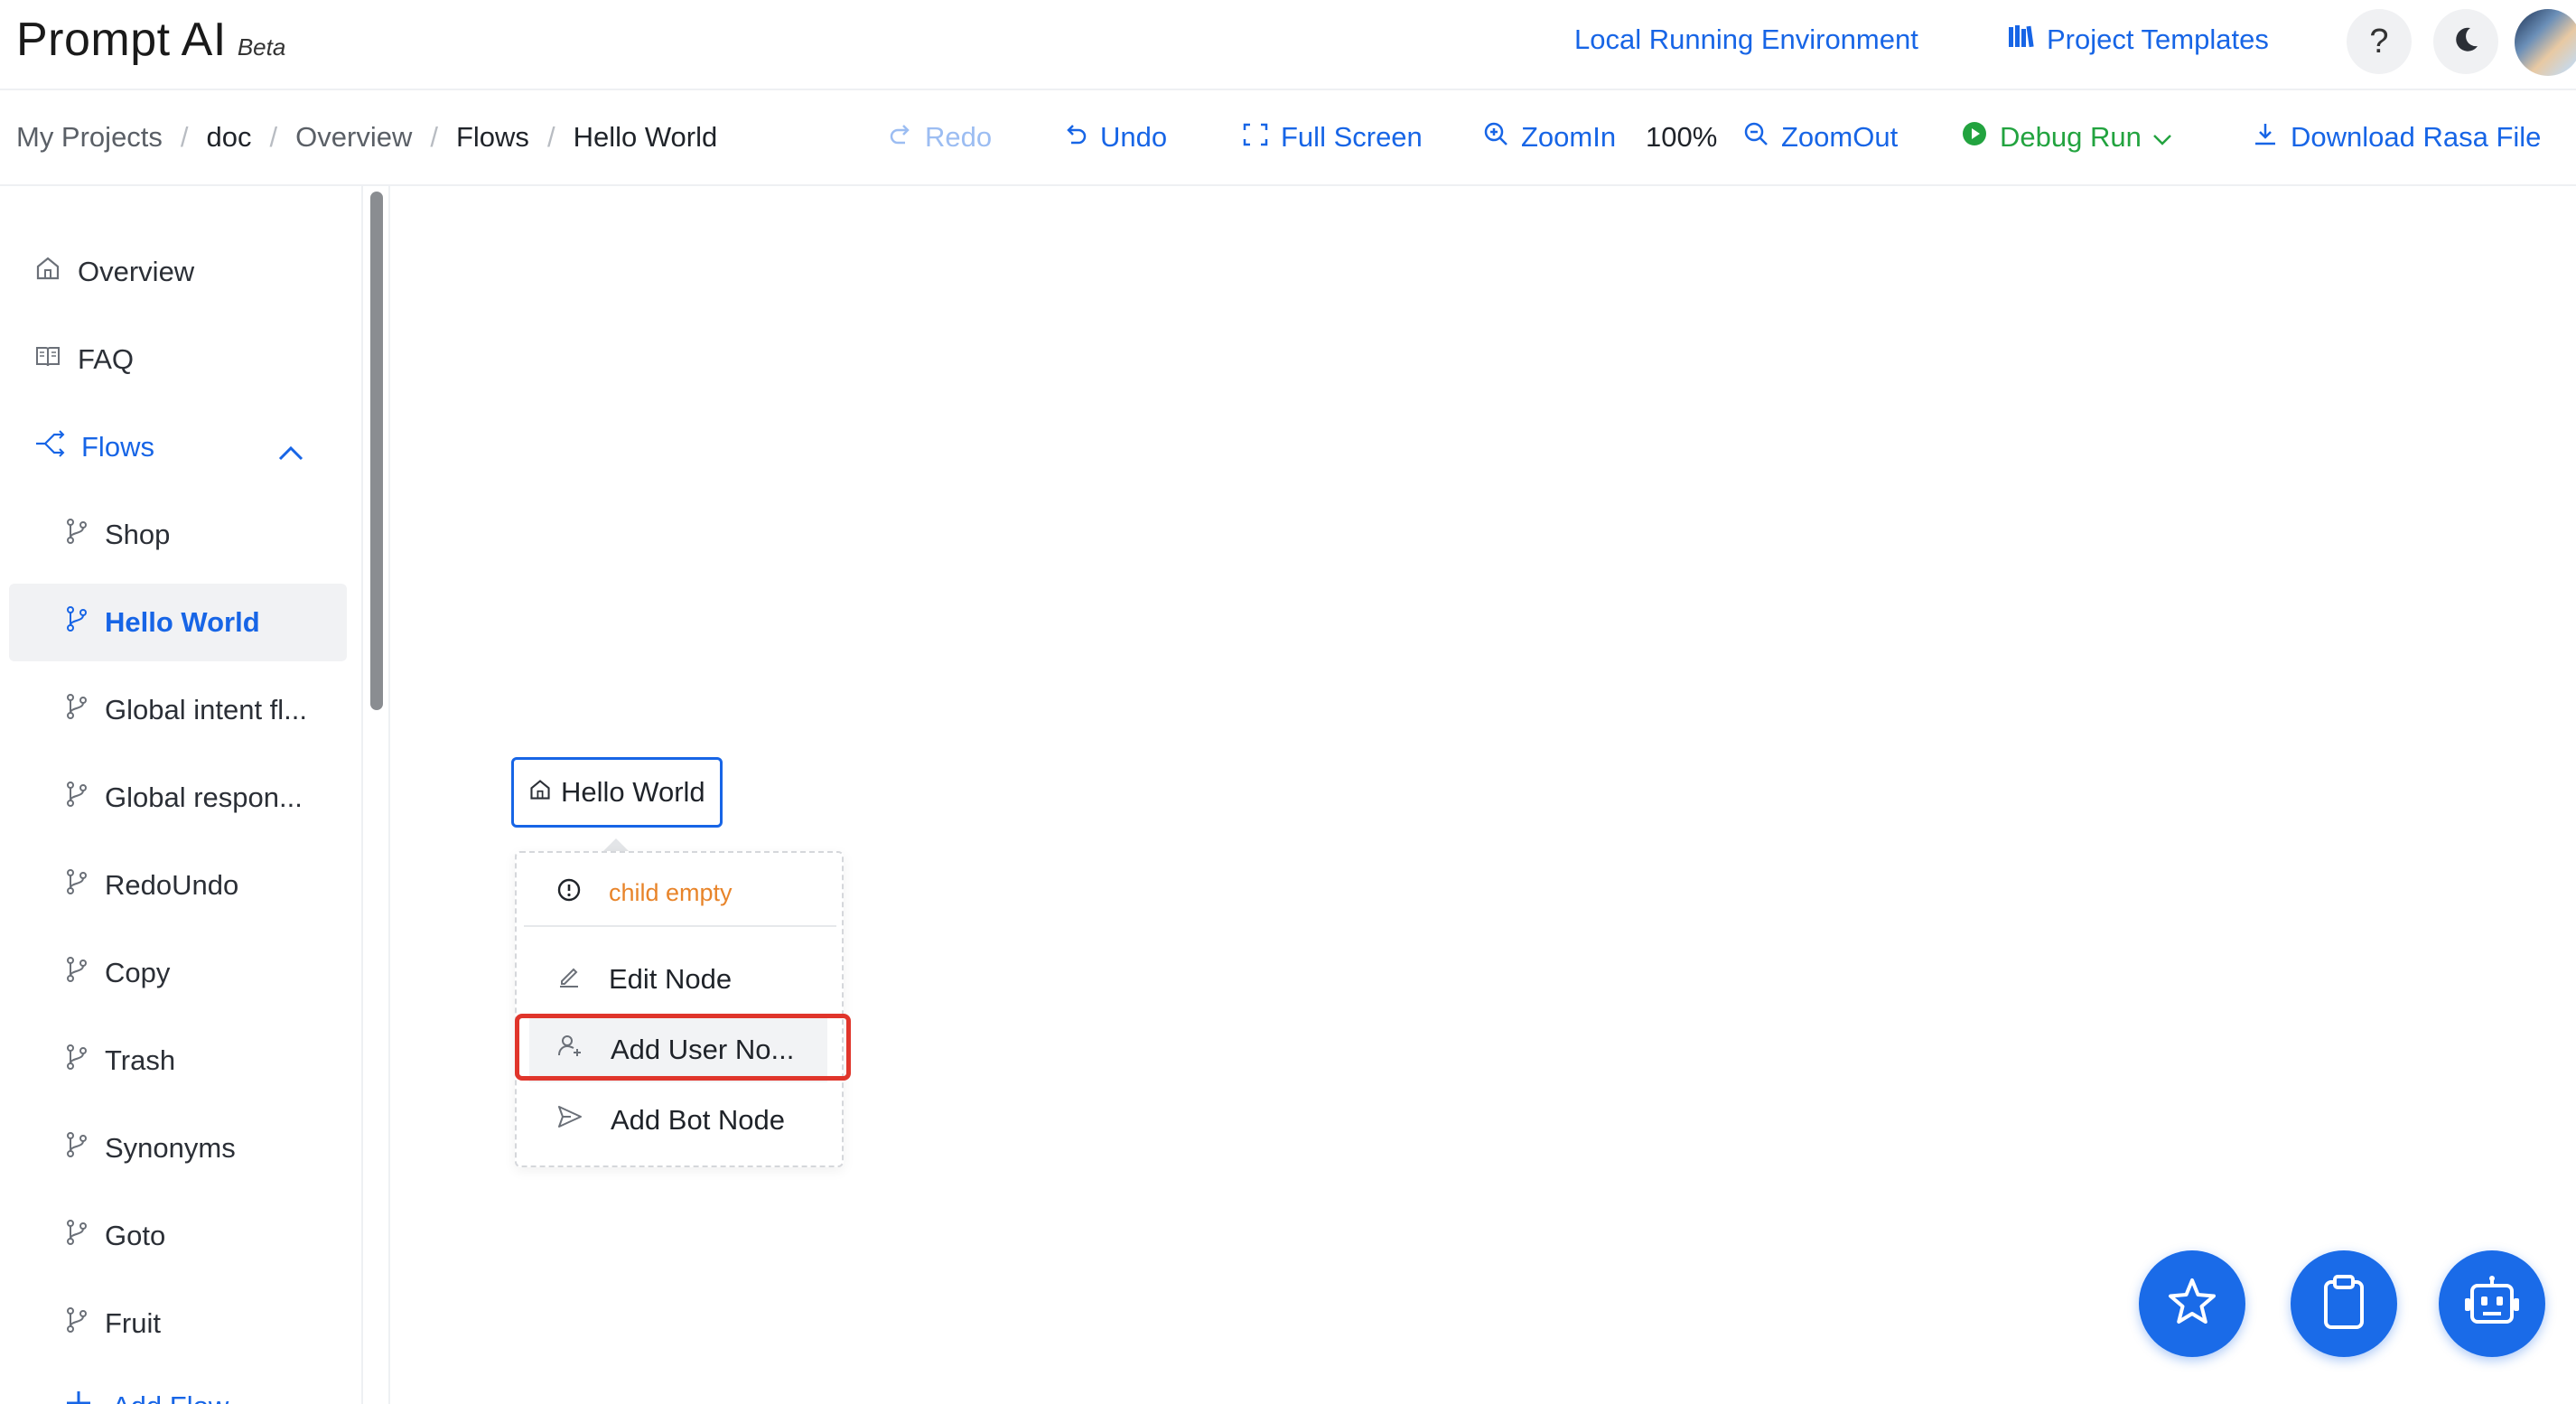 The width and height of the screenshot is (2576, 1404). I want to click on sidebar-flow-item: Fruit, so click(178, 1323).